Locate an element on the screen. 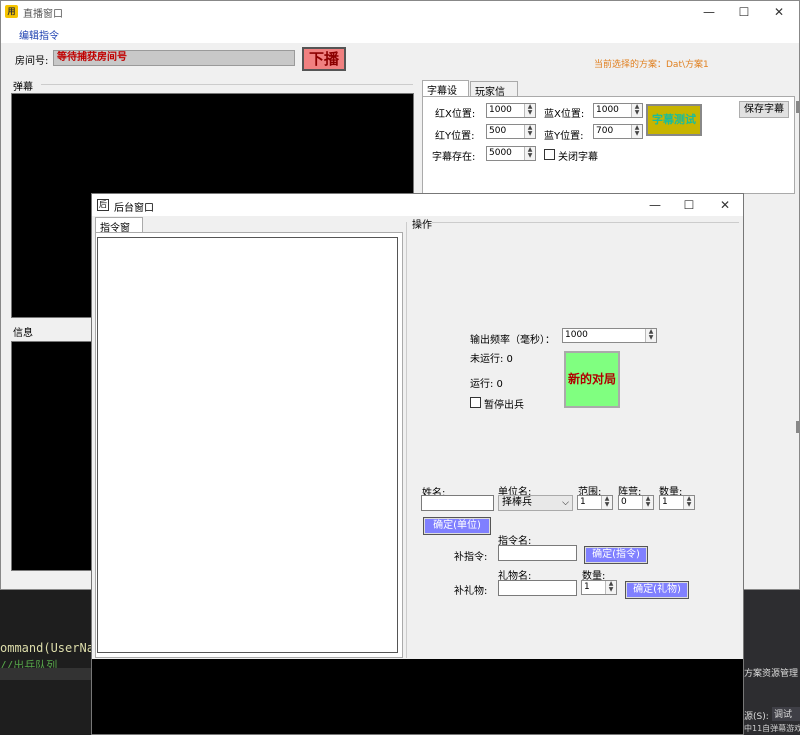 This screenshot has width=800, height=735. red-y-value: 500 is located at coordinates (498, 131).